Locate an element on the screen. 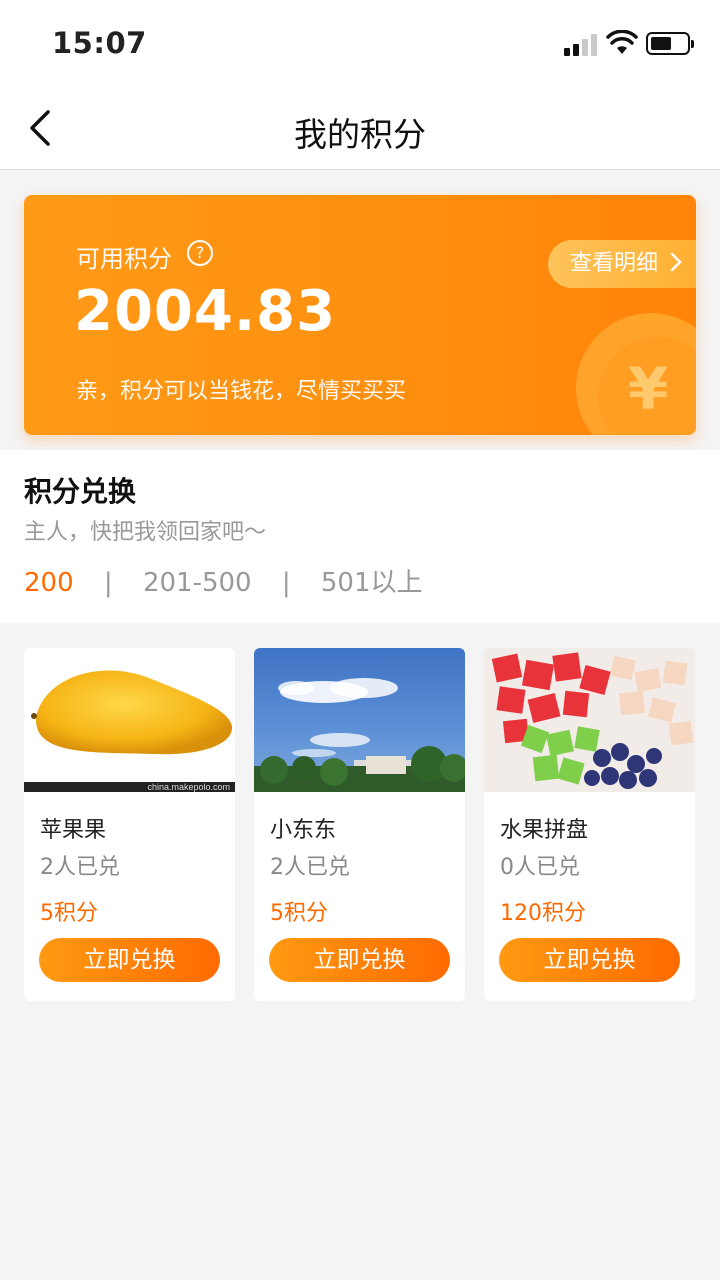  nav-bar: 我的积分 is located at coordinates (360, 129).